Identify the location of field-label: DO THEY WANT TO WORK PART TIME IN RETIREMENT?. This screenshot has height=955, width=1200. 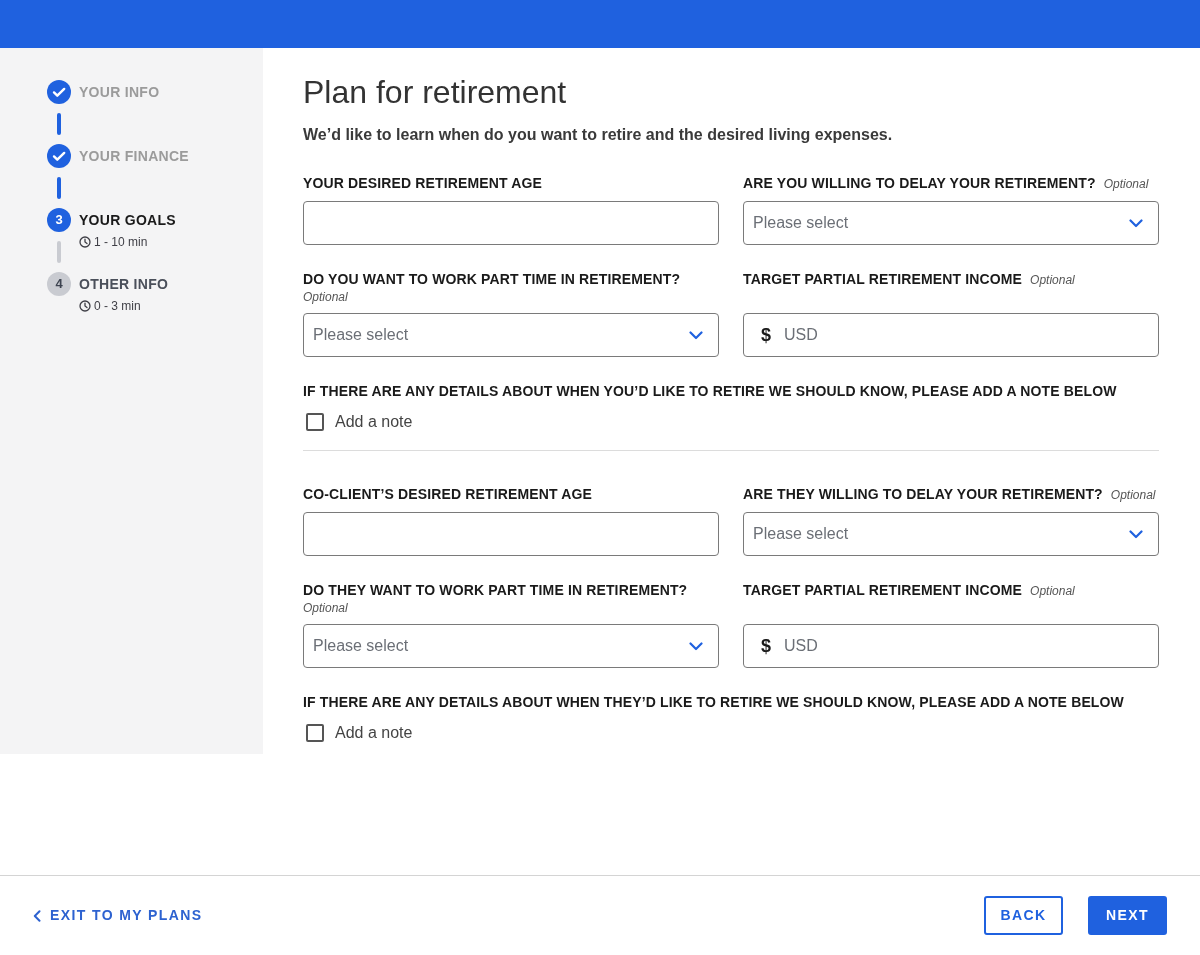
(495, 590).